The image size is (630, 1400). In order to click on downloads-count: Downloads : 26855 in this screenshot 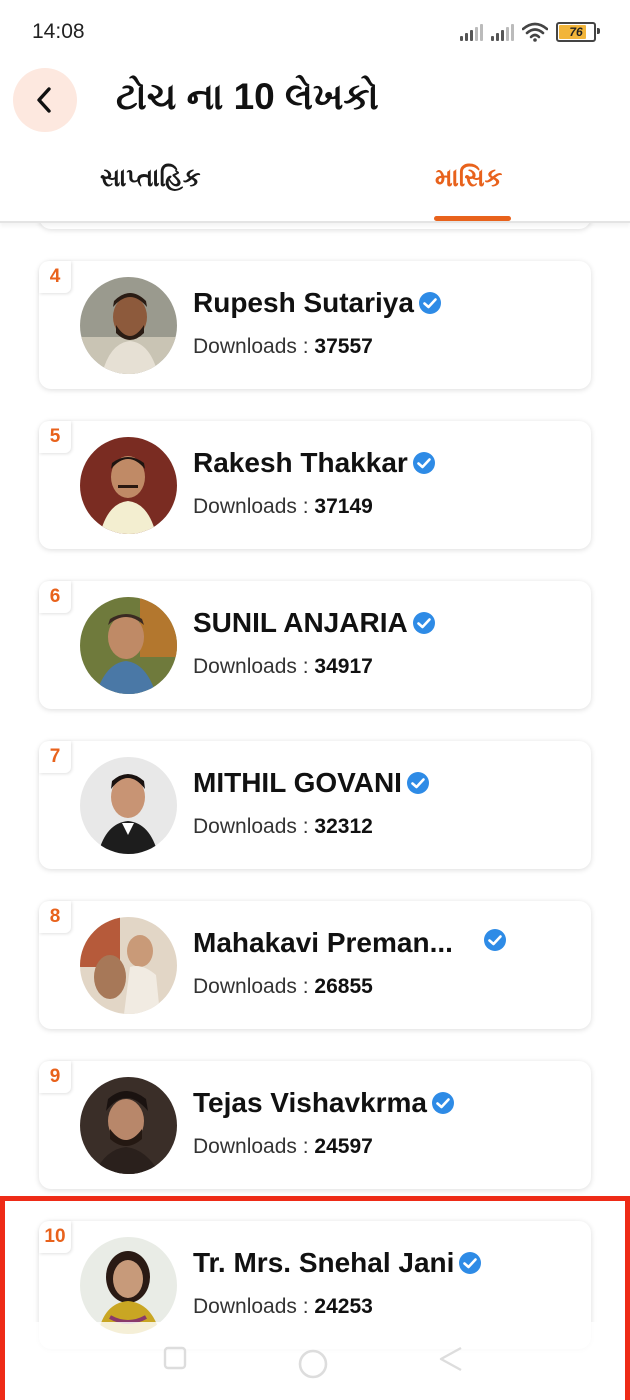, I will do `click(283, 986)`.